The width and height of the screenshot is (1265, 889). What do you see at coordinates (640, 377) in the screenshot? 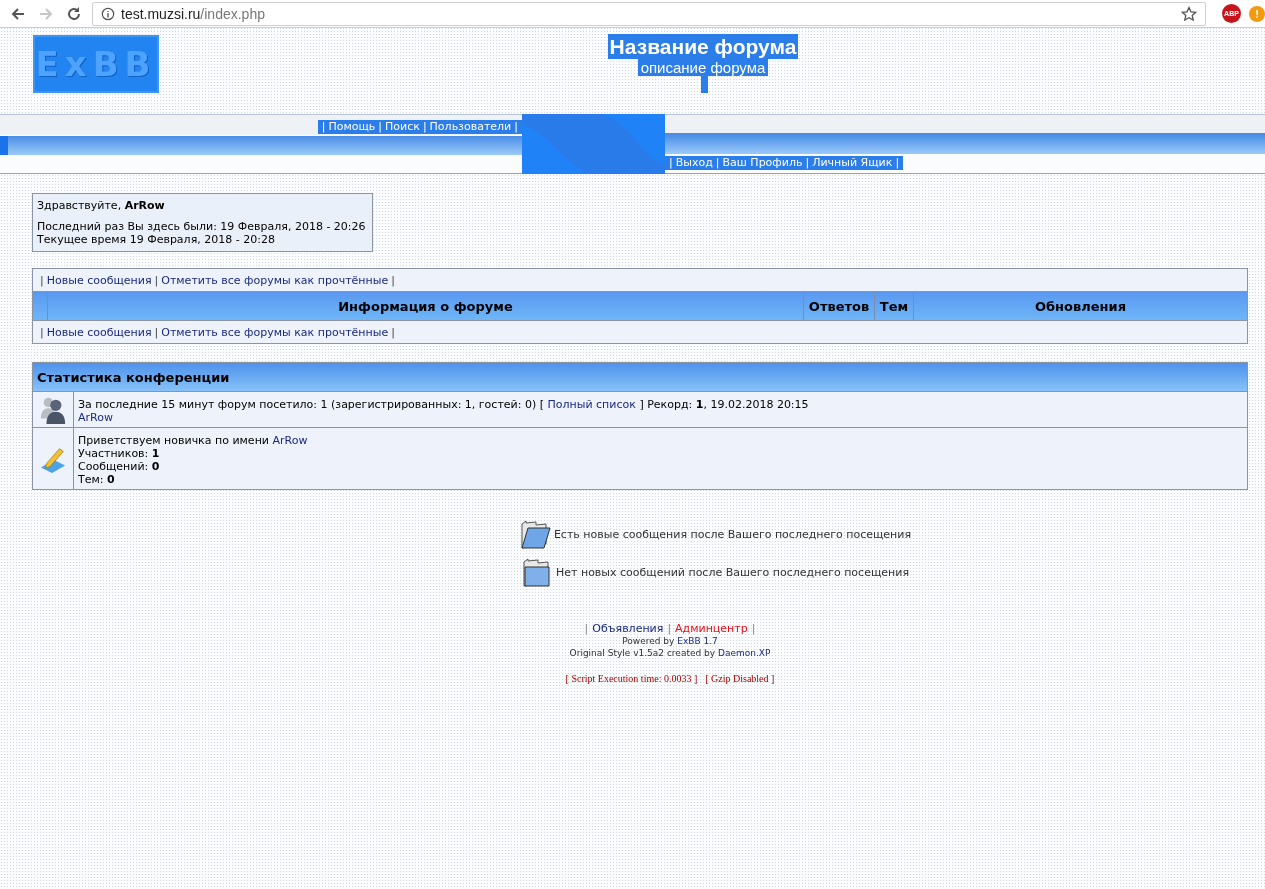
I see `statistics-title: Статистика конференции` at bounding box center [640, 377].